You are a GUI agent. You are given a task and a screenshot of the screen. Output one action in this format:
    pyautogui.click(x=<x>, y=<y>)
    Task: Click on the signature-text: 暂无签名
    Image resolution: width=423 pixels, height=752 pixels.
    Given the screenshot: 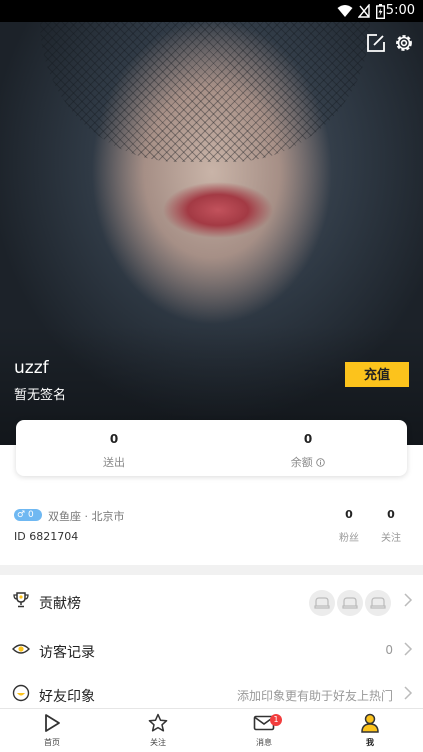 What is the action you would take?
    pyautogui.click(x=40, y=395)
    